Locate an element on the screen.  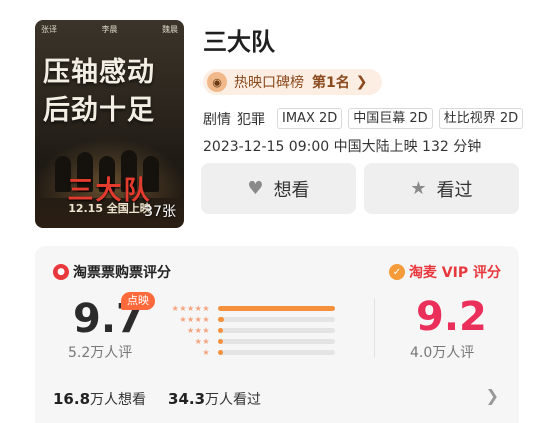
want-to-watch-button: ♥ 想看 is located at coordinates (278, 188).